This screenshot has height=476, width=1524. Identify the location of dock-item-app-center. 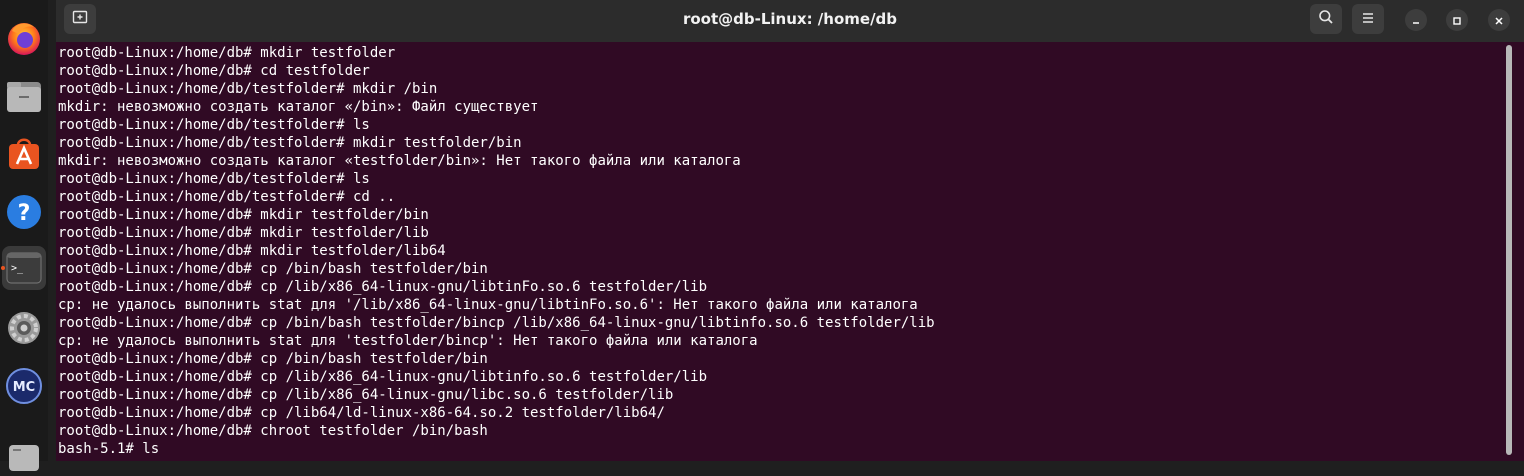
(24, 152).